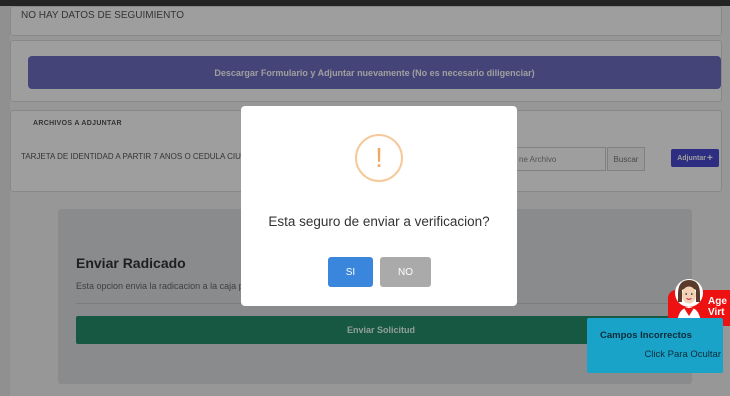 This screenshot has width=730, height=396. Describe the element at coordinates (717, 301) in the screenshot. I see `agent-label-line1: Age` at that location.